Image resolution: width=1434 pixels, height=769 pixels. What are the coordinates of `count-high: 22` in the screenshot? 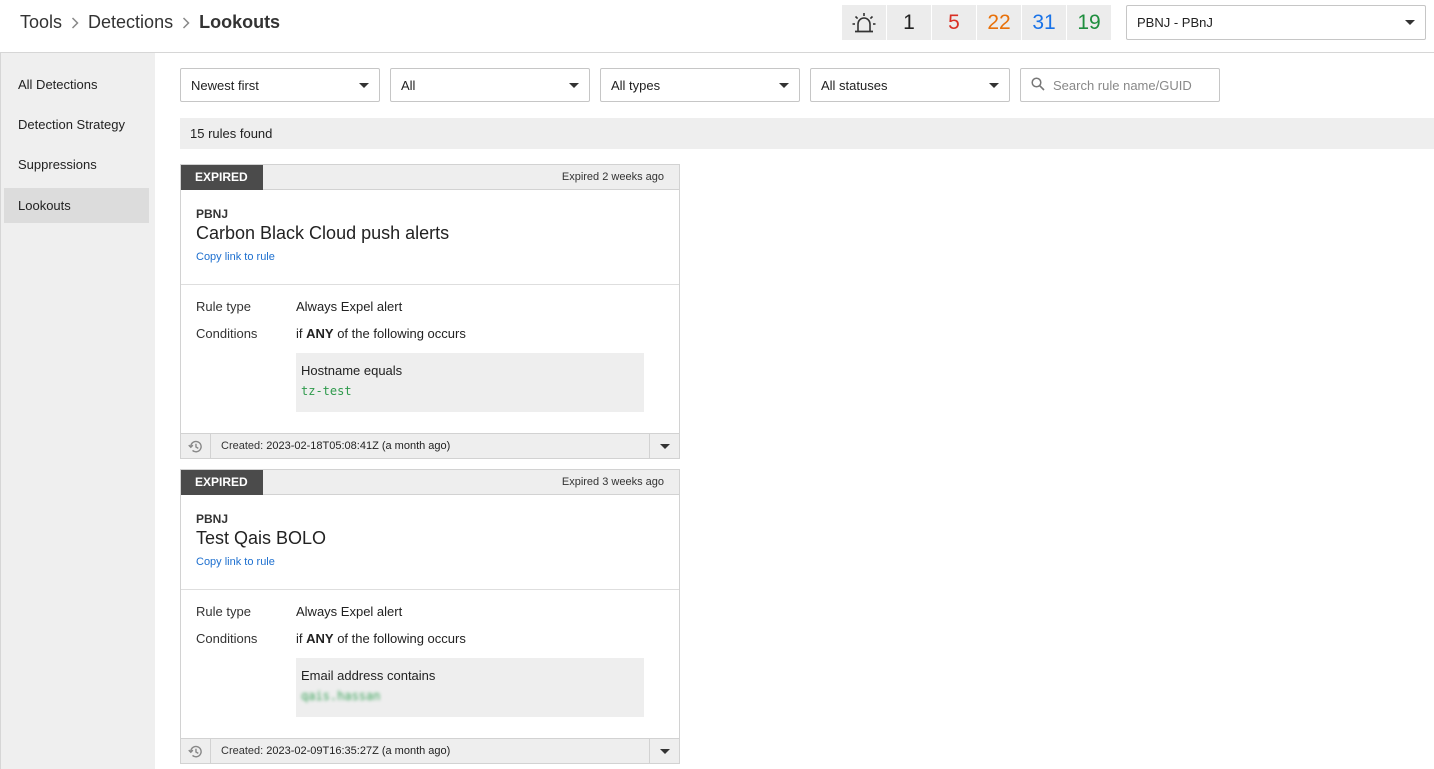 It's located at (999, 22).